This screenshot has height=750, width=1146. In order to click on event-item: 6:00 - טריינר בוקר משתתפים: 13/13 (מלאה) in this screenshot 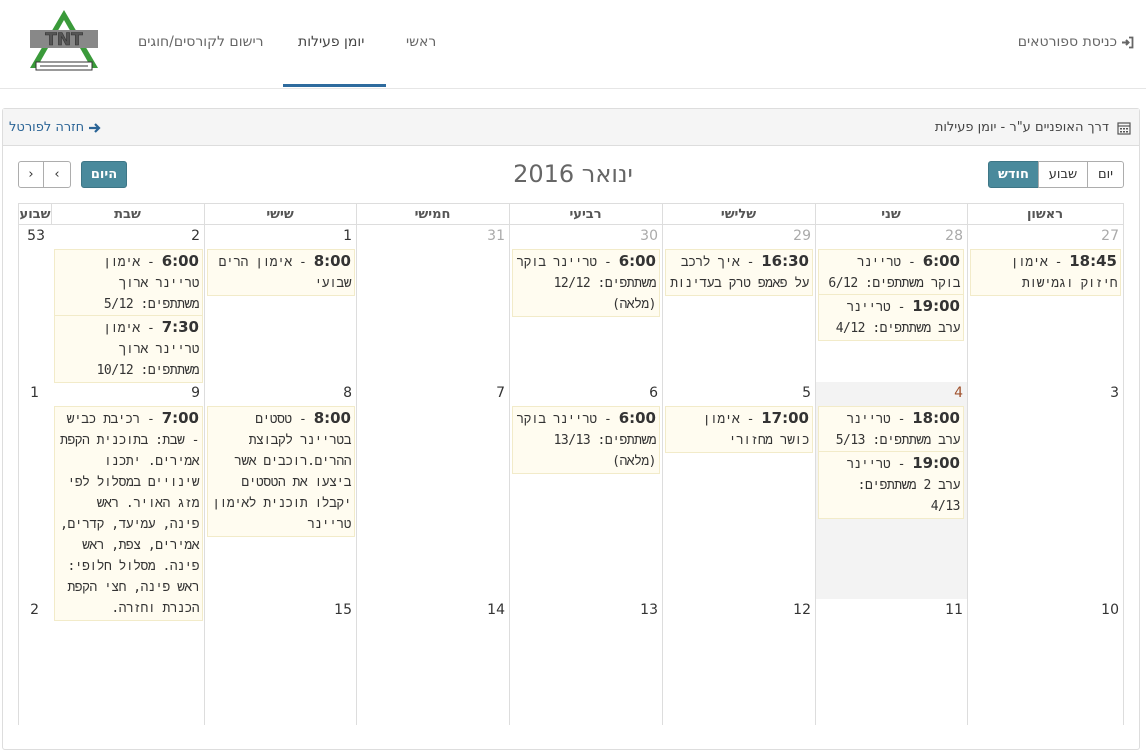, I will do `click(586, 440)`.